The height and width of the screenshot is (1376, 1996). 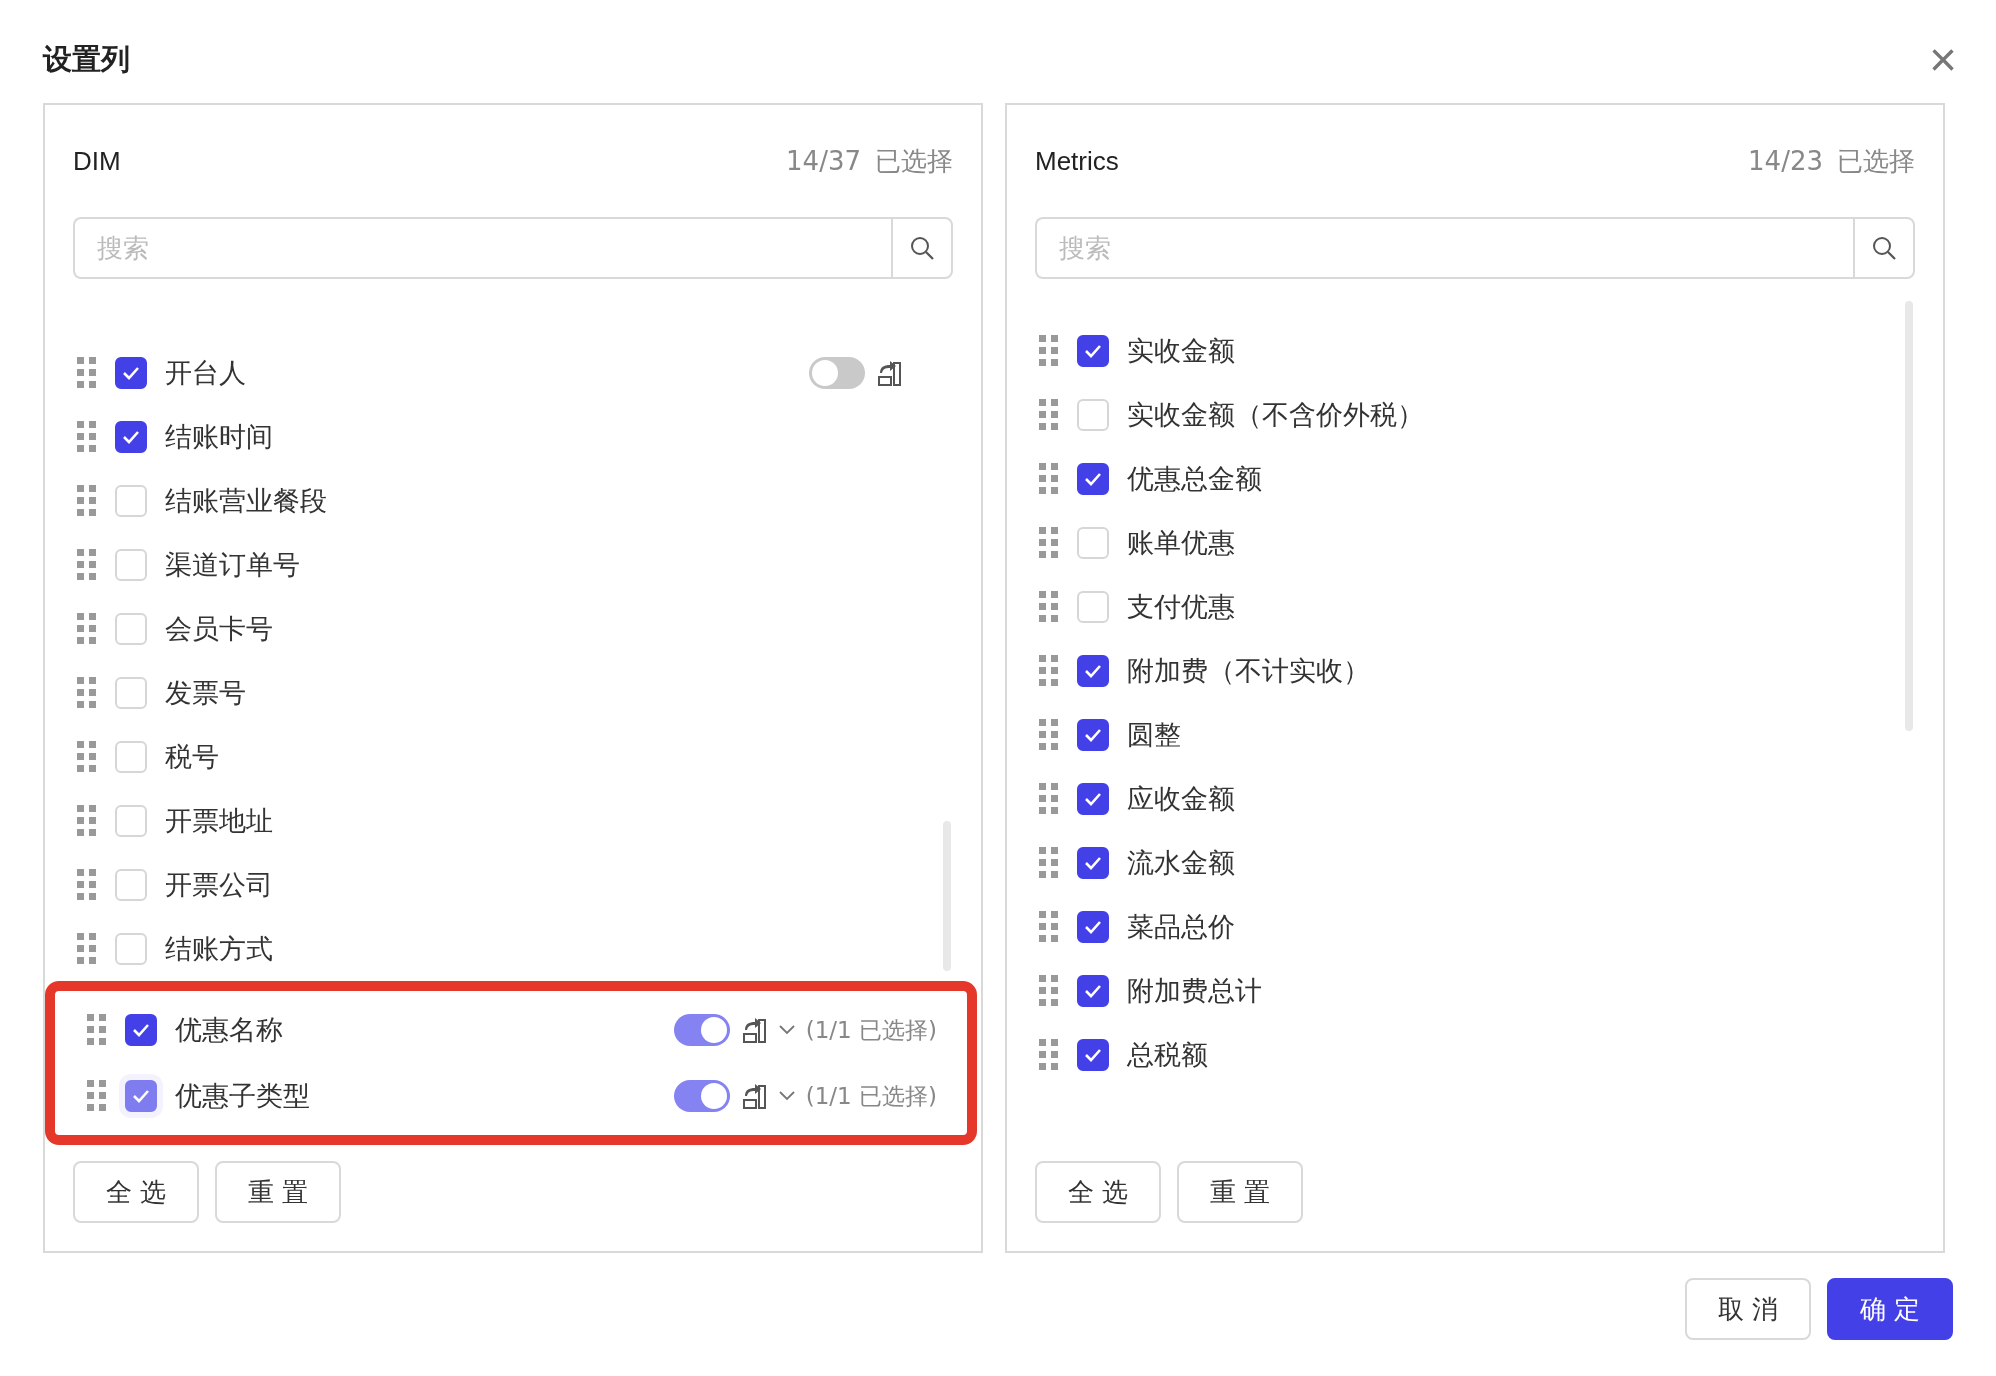 I want to click on panel-title: Metrics, so click(x=1077, y=161).